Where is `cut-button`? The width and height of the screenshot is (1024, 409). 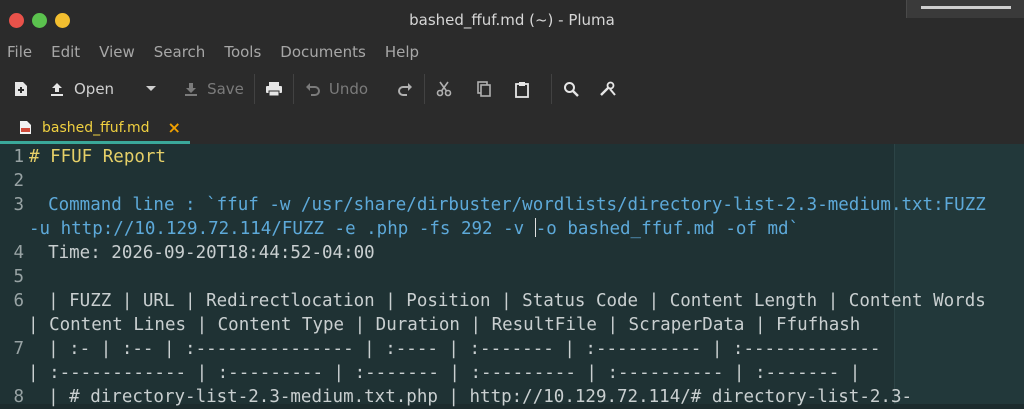 cut-button is located at coordinates (450, 89).